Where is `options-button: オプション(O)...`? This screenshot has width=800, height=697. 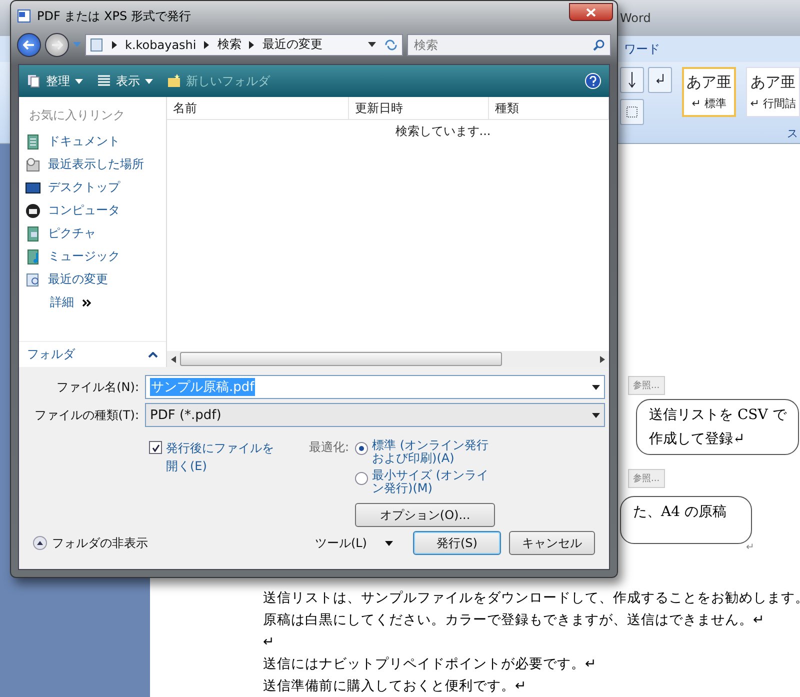 options-button: オプション(O)... is located at coordinates (425, 515).